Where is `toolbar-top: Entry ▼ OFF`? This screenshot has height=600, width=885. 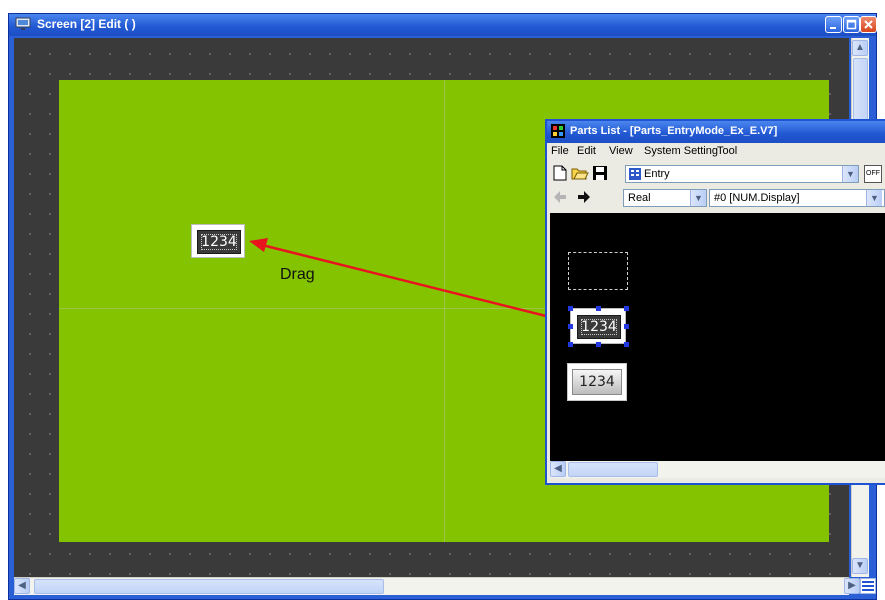
toolbar-top: Entry ▼ OFF is located at coordinates (716, 174).